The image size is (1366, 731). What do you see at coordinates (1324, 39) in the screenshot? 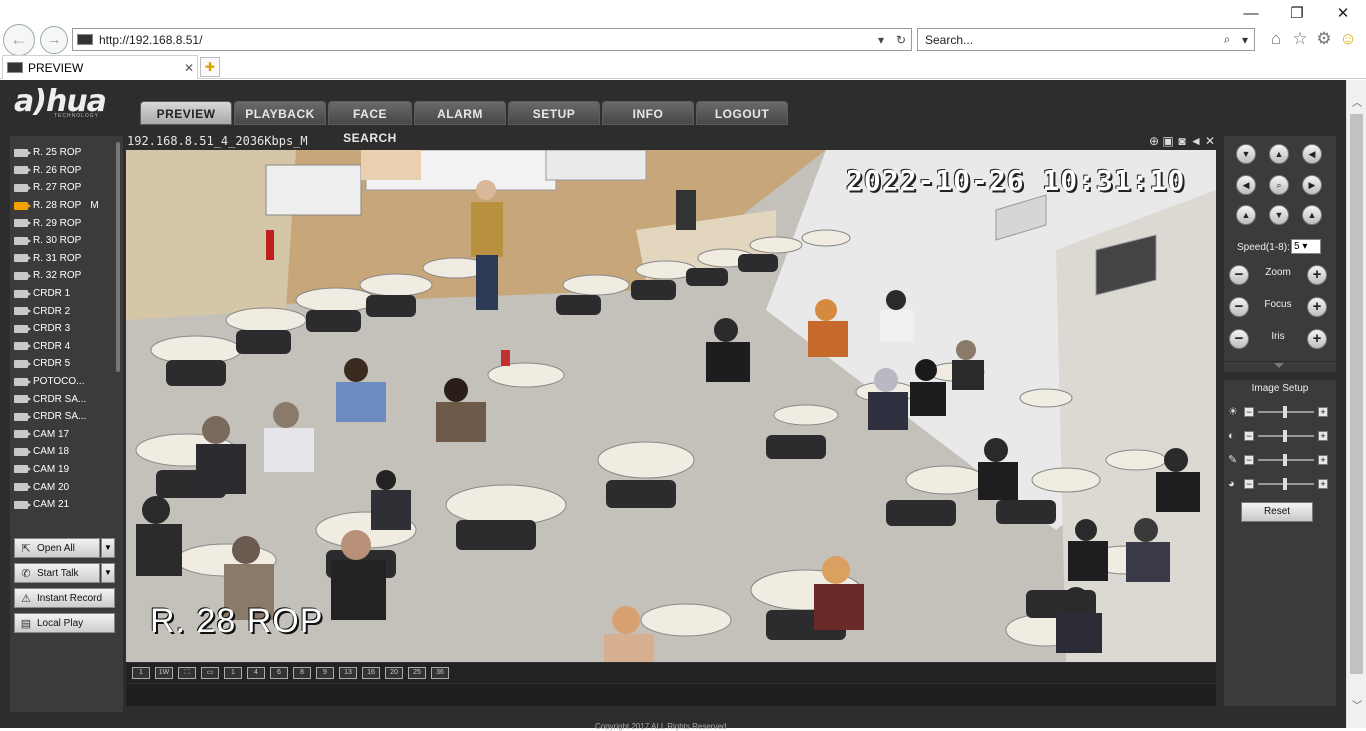
I see `settings-gear-icon: ⚙` at bounding box center [1324, 39].